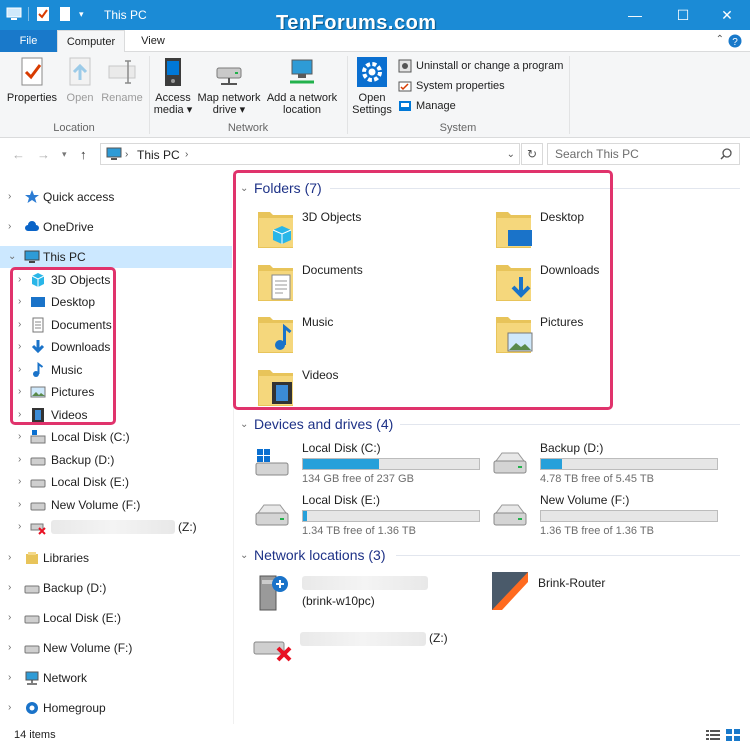 The image size is (750, 746). I want to click on collapse-chevron-icon: ⌄, so click(12, 256).